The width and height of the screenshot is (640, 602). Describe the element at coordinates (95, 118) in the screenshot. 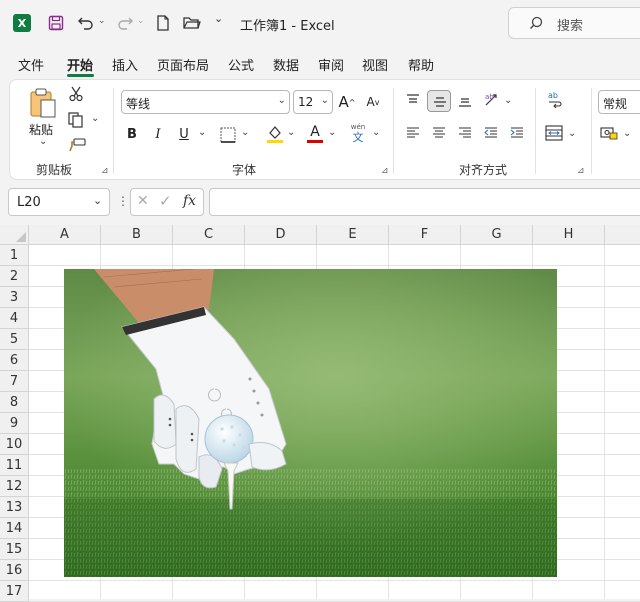

I see `copy-dropdown-icon: ⌄` at that location.